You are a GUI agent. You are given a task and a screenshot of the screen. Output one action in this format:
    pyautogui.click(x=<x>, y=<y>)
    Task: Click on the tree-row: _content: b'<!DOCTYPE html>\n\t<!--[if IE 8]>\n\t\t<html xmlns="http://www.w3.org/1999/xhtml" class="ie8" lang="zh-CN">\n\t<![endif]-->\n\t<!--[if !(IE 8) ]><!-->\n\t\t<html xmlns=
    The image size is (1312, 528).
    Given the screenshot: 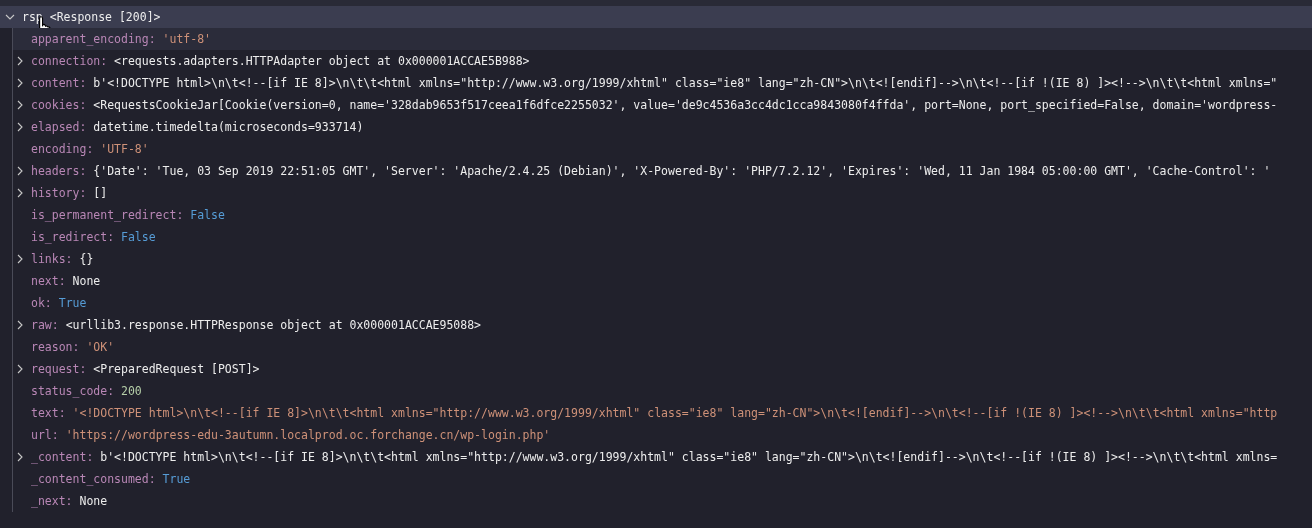 What is the action you would take?
    pyautogui.click(x=662, y=457)
    